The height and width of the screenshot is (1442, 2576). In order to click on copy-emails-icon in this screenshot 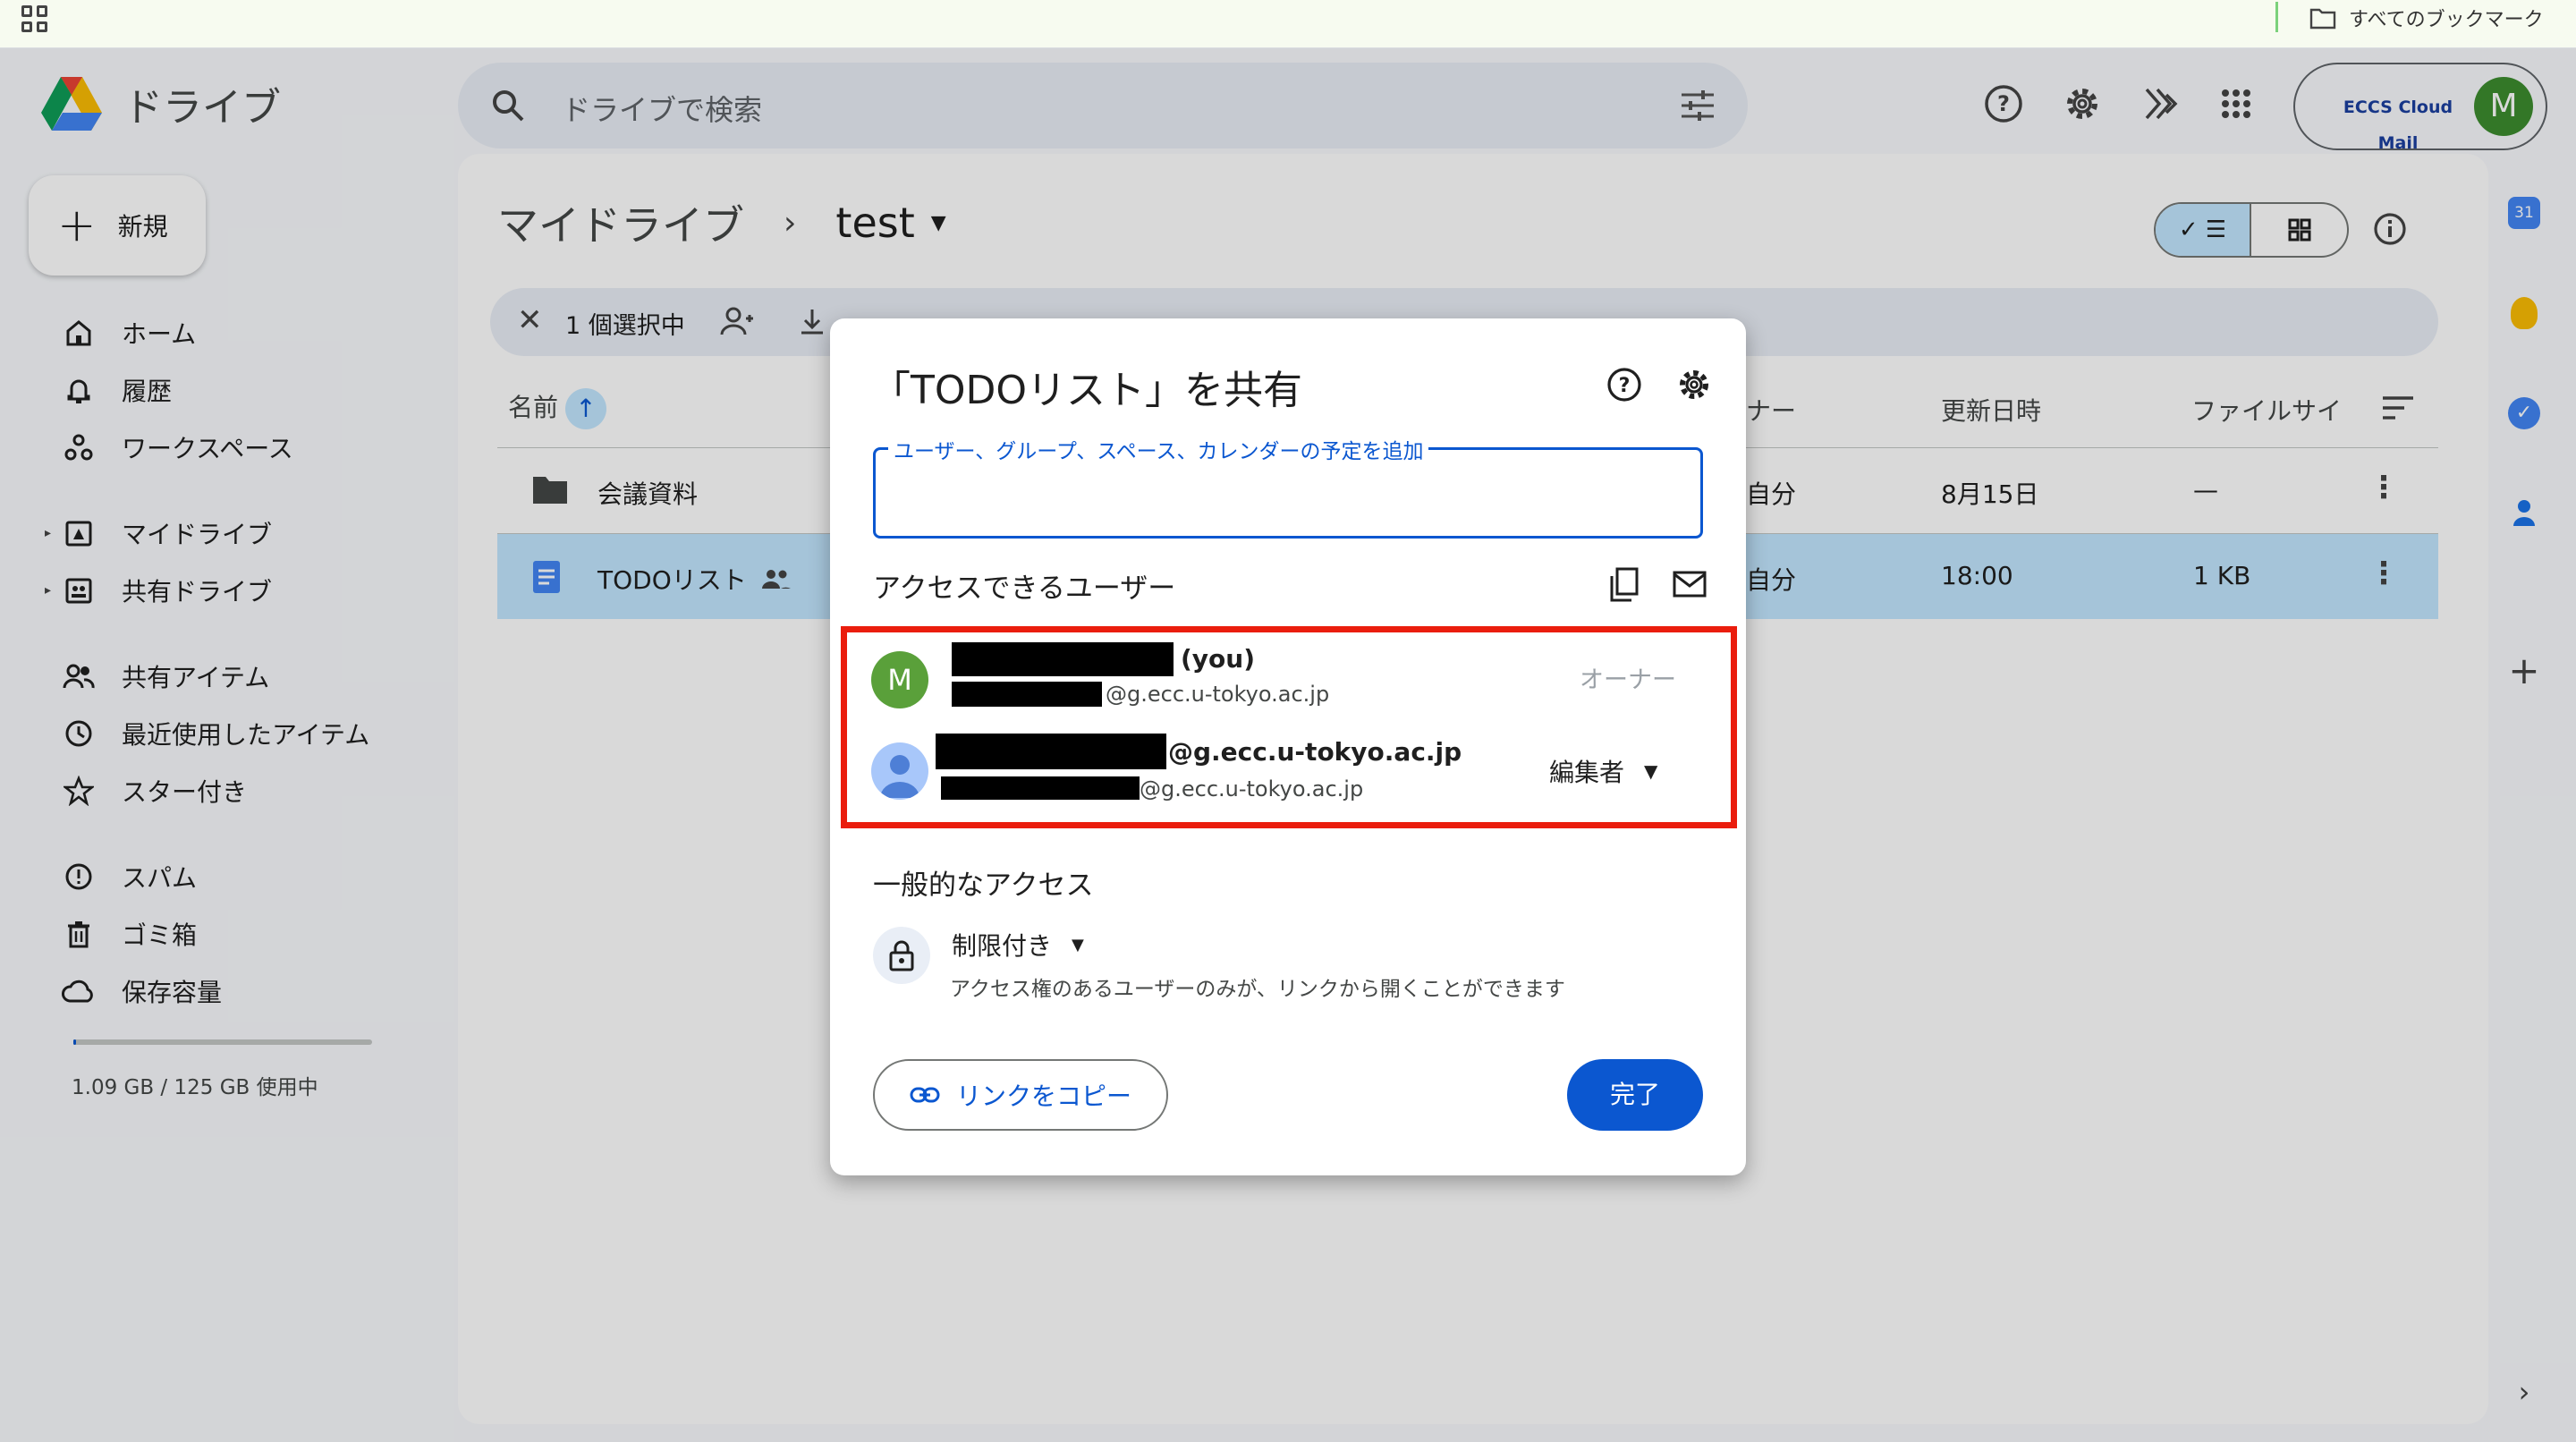, I will do `click(1624, 585)`.